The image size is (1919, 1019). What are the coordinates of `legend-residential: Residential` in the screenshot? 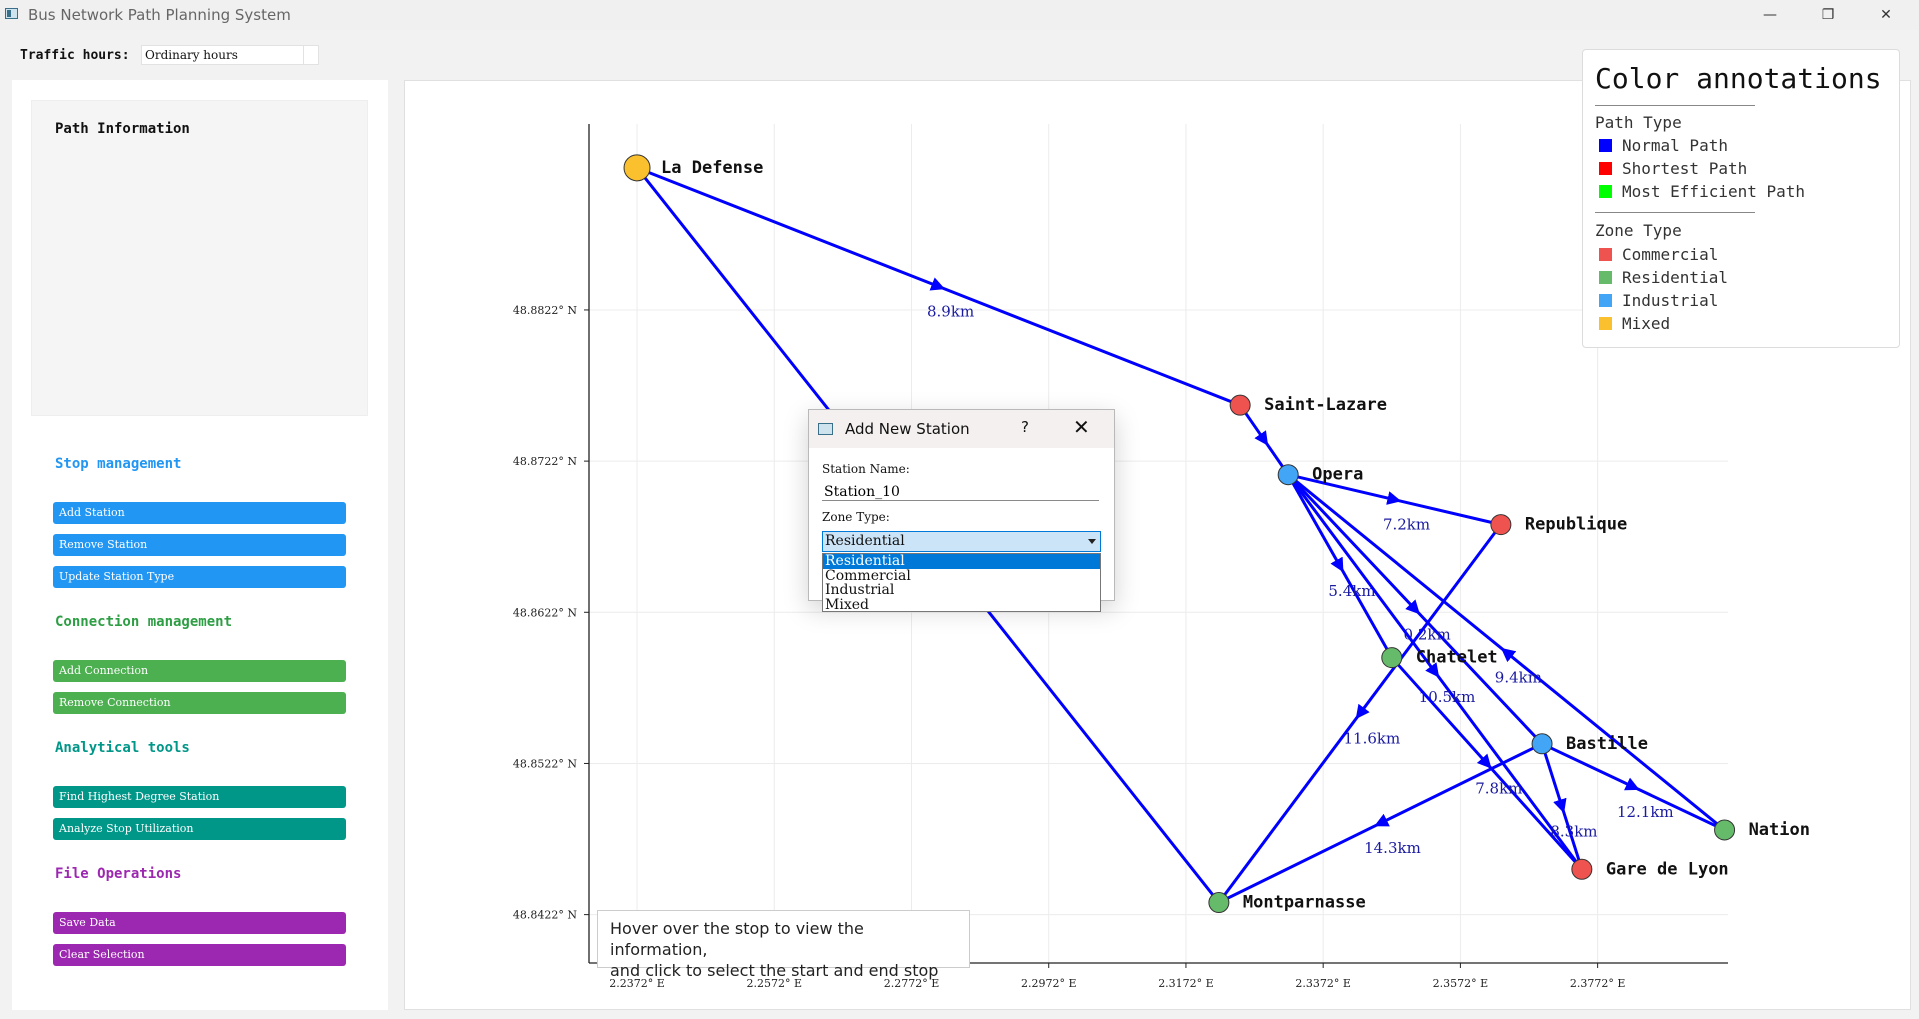 It's located at (1663, 278).